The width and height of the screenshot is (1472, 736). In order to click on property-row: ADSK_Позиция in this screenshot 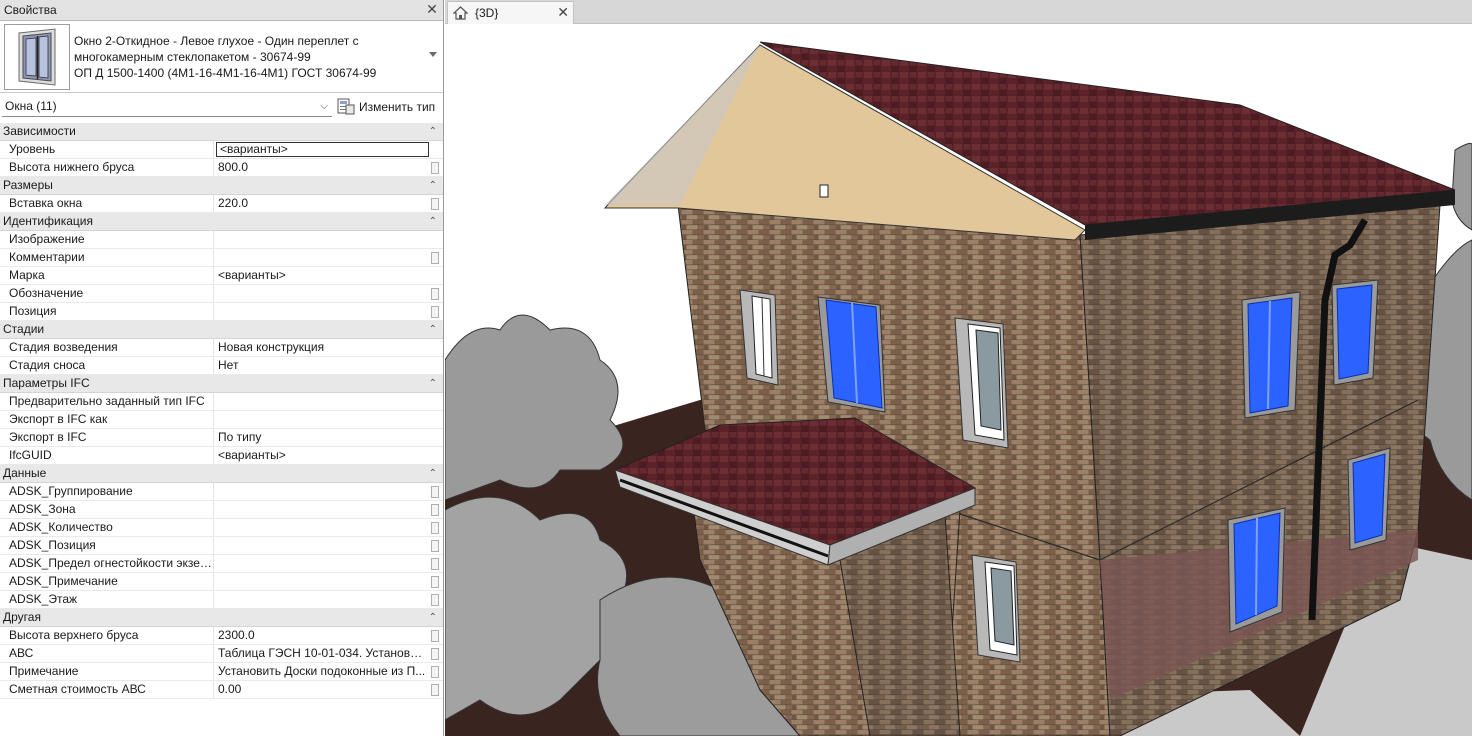, I will do `click(221, 546)`.